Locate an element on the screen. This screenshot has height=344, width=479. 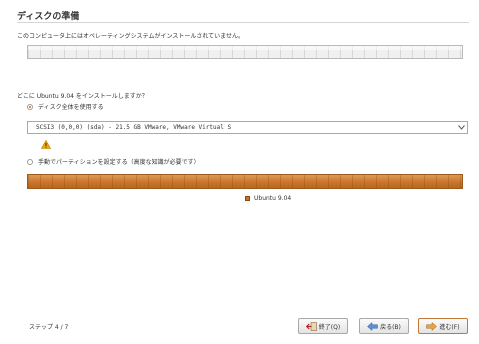
forward-button-label: 進む(F) is located at coordinates (449, 326).